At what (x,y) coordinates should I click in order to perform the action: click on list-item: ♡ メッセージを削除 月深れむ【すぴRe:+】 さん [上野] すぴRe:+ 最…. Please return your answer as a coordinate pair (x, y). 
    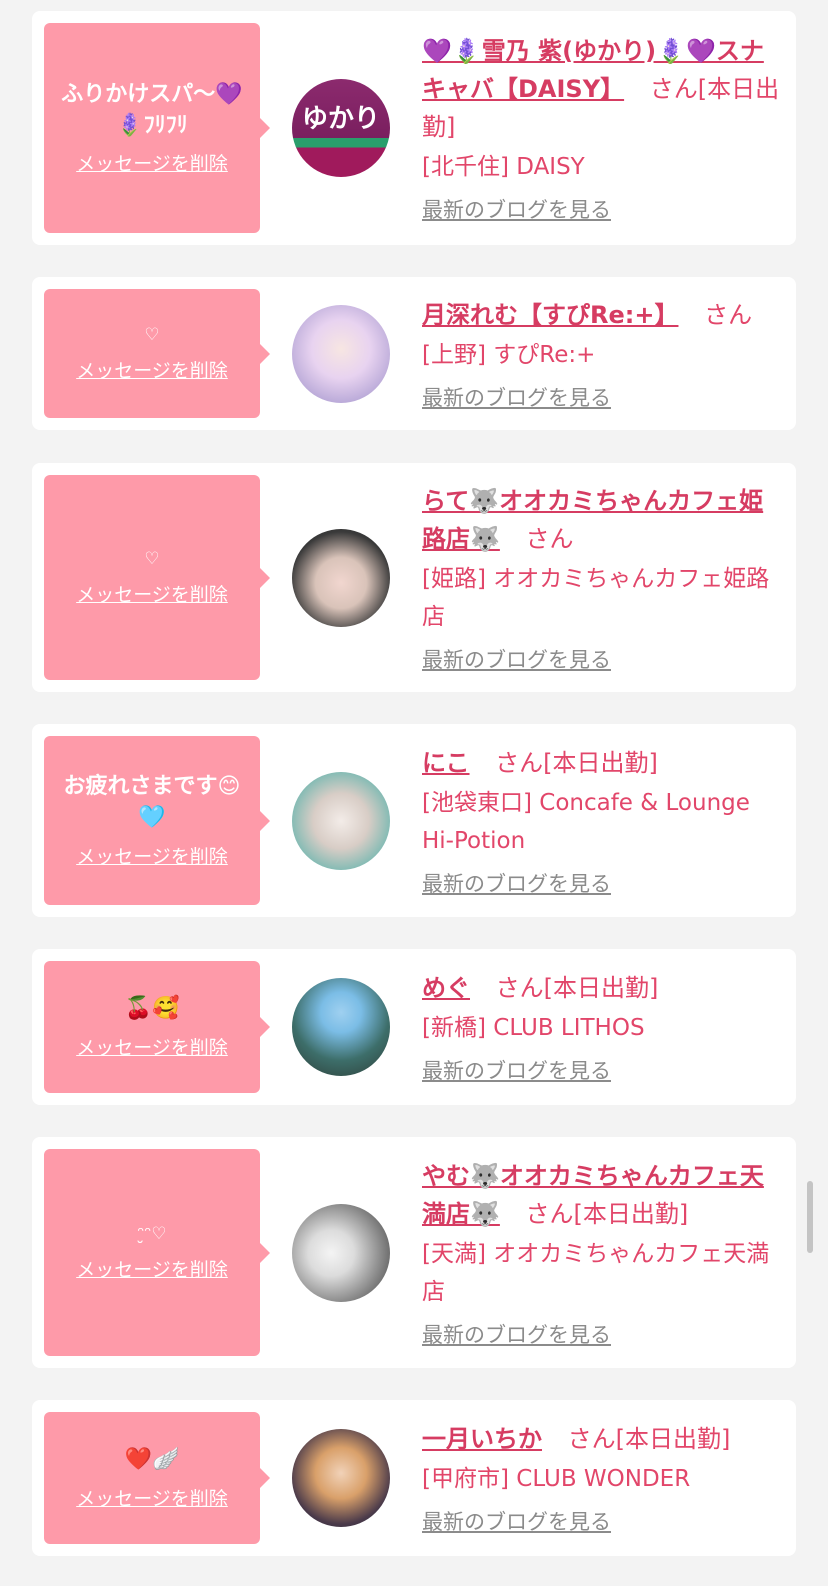
    Looking at the image, I should click on (414, 353).